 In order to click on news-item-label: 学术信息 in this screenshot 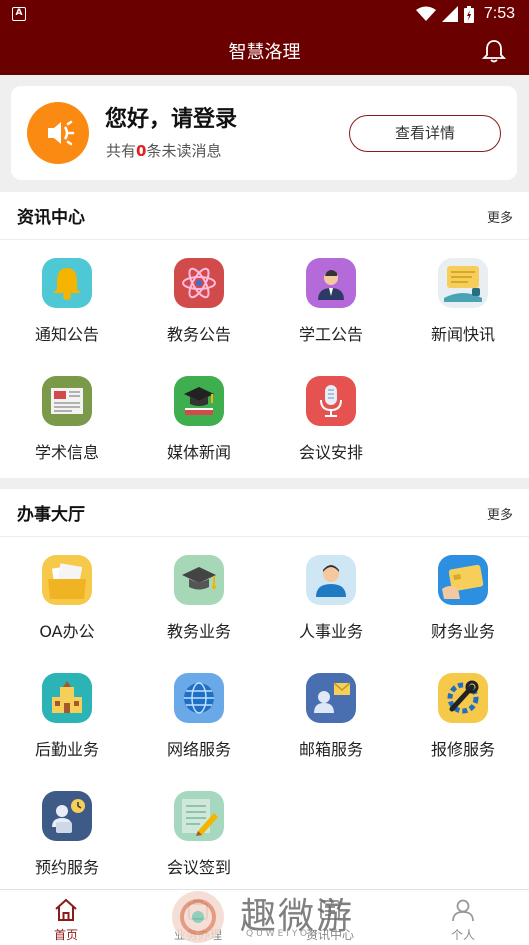, I will do `click(66, 452)`.